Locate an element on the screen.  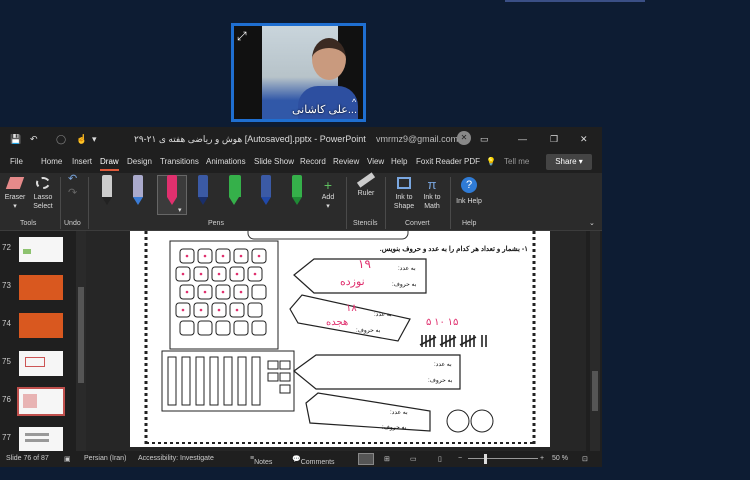
slide-scrollbar is located at coordinates (595, 341).